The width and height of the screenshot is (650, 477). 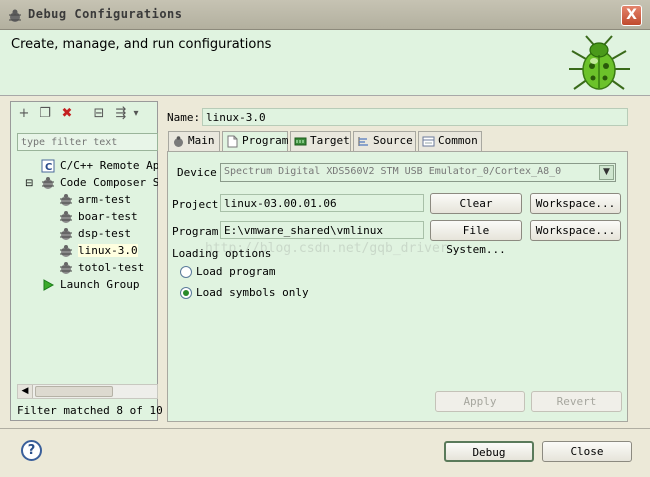 What do you see at coordinates (24, 114) in the screenshot?
I see `new-configuration-icon: +` at bounding box center [24, 114].